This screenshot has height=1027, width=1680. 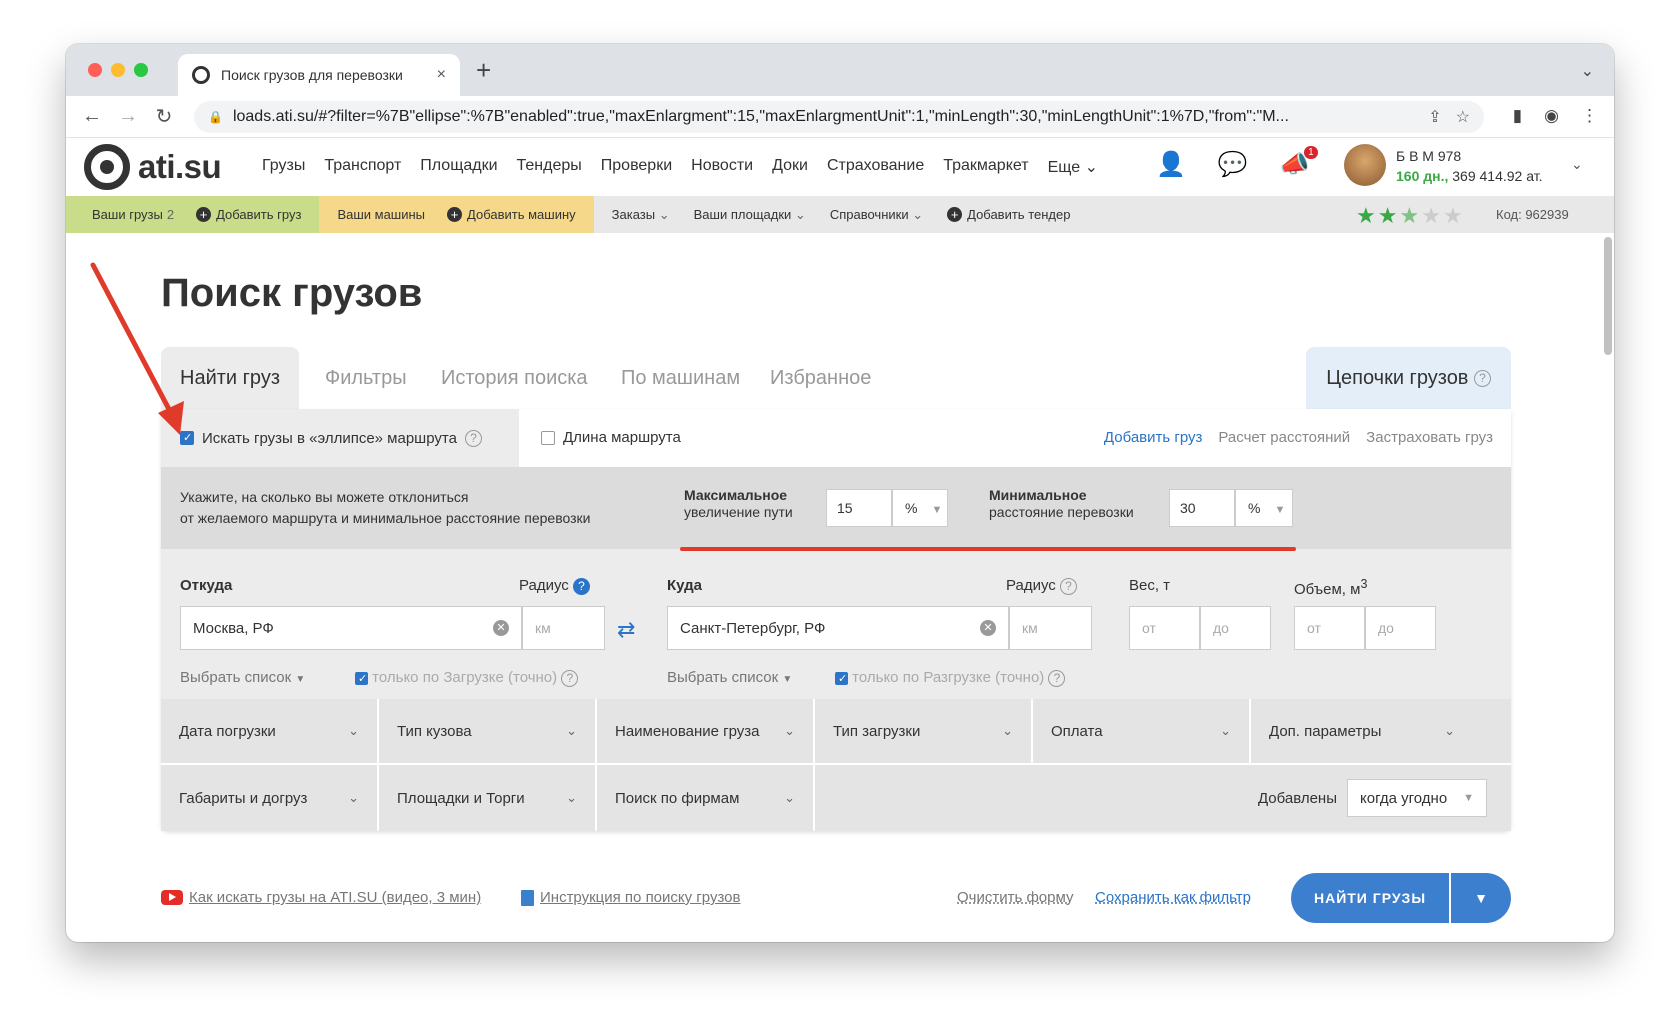 What do you see at coordinates (950, 678) in the screenshot?
I see `only-unloading-option: только по Разгрузке (точно) ?` at bounding box center [950, 678].